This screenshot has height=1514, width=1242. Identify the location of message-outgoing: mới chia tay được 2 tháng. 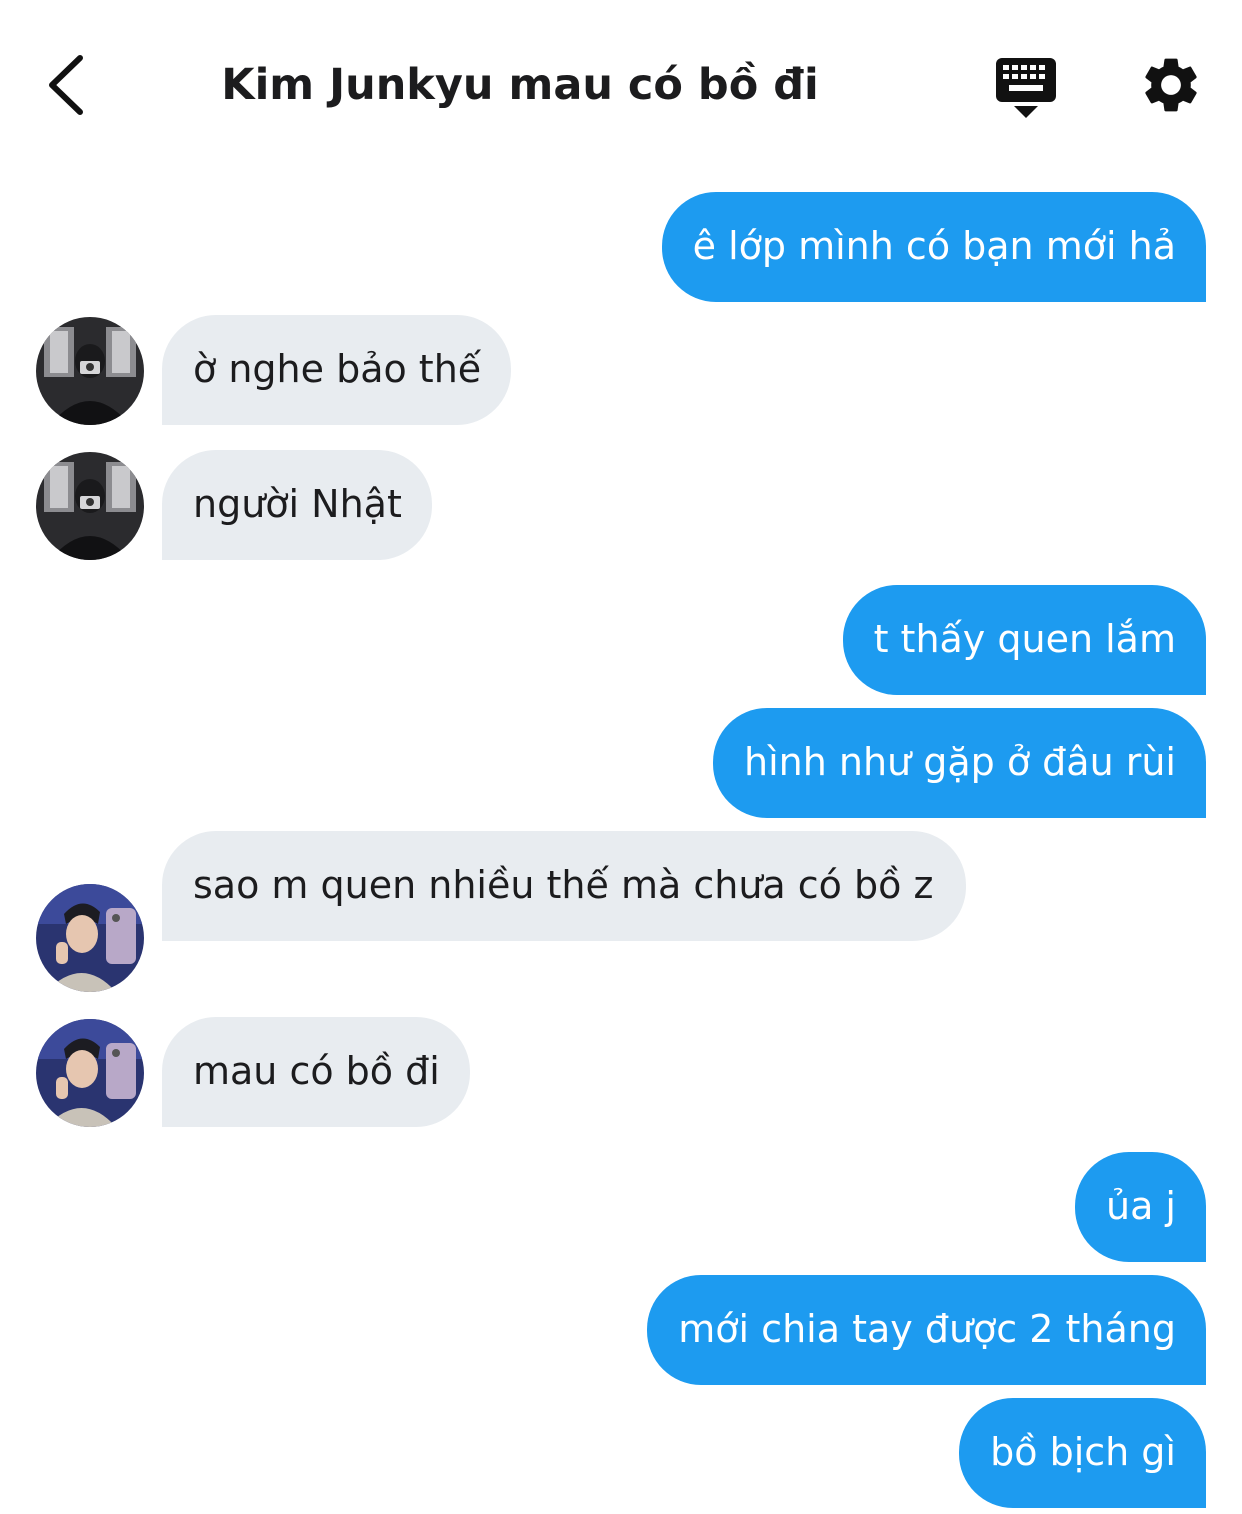
(926, 1330).